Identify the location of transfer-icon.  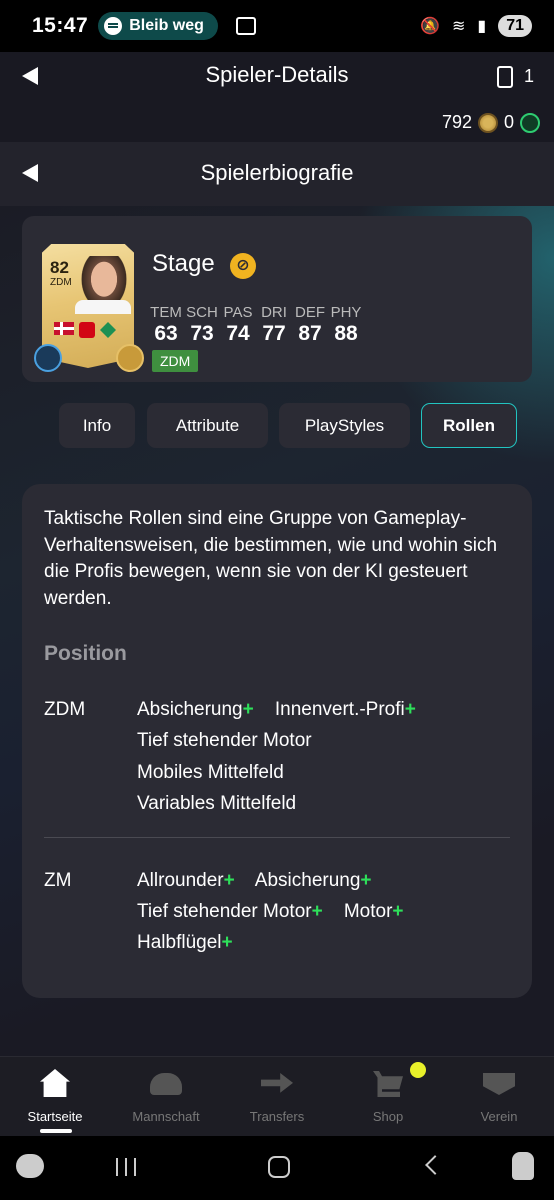
(277, 1083).